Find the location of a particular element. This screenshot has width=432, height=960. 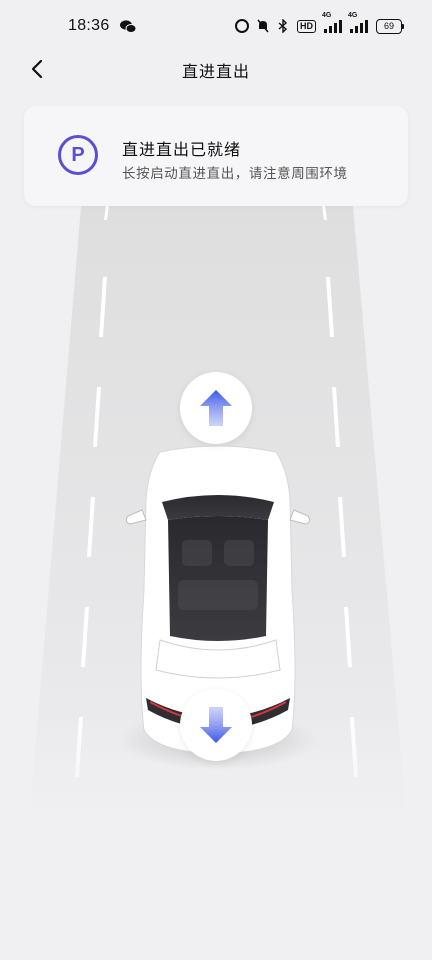

backward-button is located at coordinates (216, 725).